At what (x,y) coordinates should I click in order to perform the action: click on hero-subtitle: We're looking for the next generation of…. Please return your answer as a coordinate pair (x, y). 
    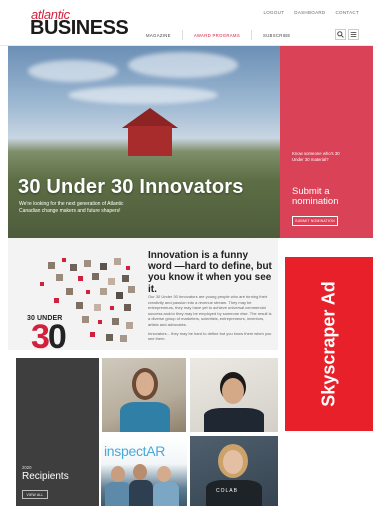
    Looking at the image, I should click on (71, 207).